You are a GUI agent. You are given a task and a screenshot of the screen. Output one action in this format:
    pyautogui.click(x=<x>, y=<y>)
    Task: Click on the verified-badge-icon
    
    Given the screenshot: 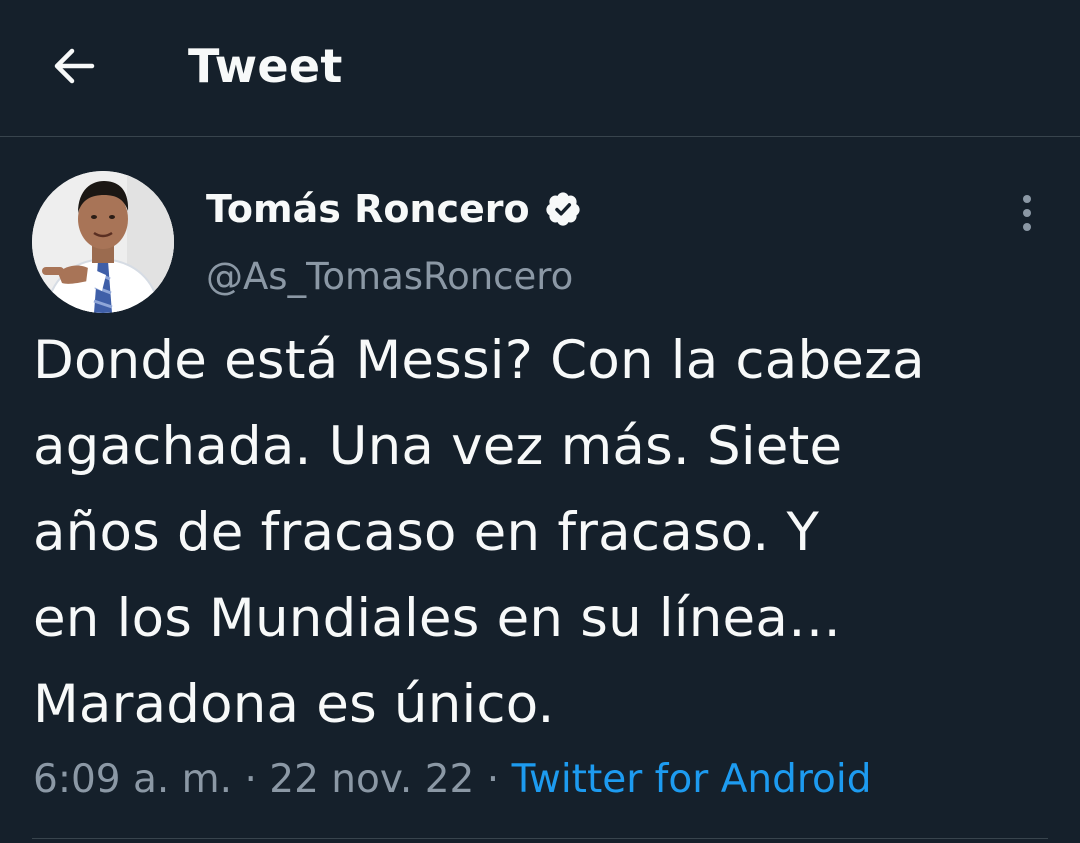 What is the action you would take?
    pyautogui.click(x=563, y=209)
    